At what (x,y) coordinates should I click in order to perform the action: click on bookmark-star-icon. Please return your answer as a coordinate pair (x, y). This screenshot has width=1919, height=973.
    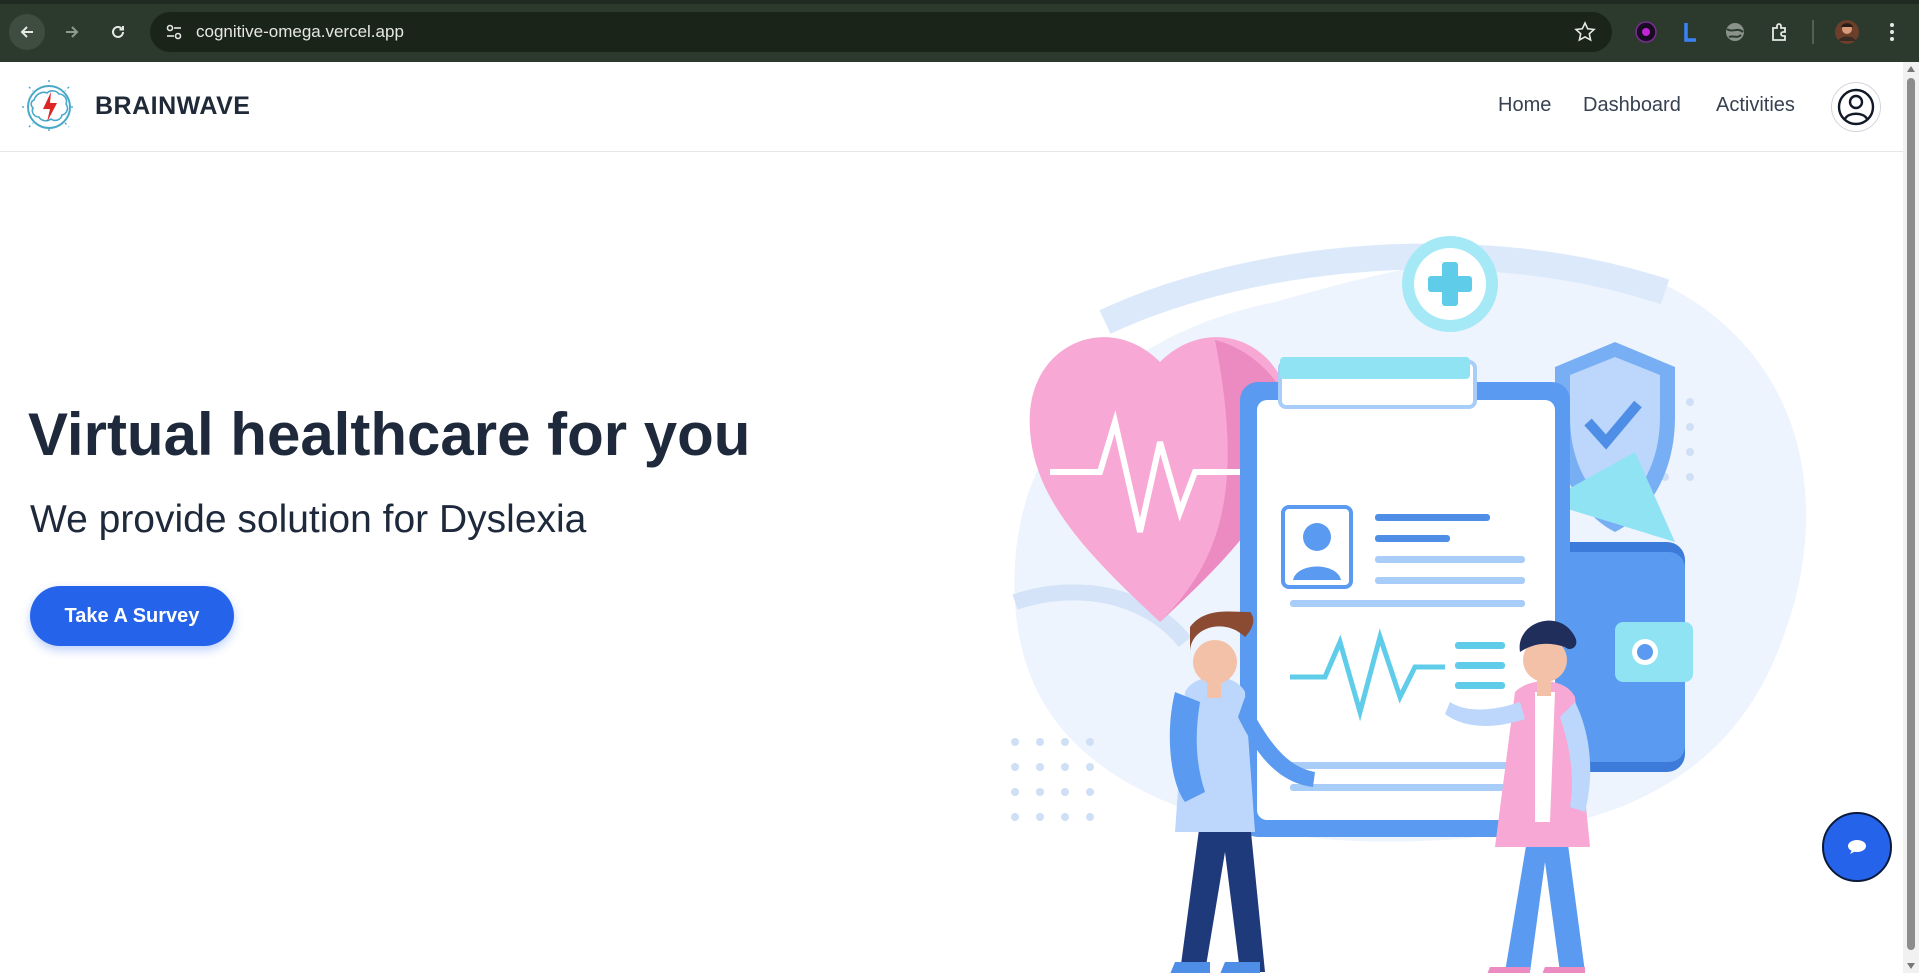
    Looking at the image, I should click on (1585, 32).